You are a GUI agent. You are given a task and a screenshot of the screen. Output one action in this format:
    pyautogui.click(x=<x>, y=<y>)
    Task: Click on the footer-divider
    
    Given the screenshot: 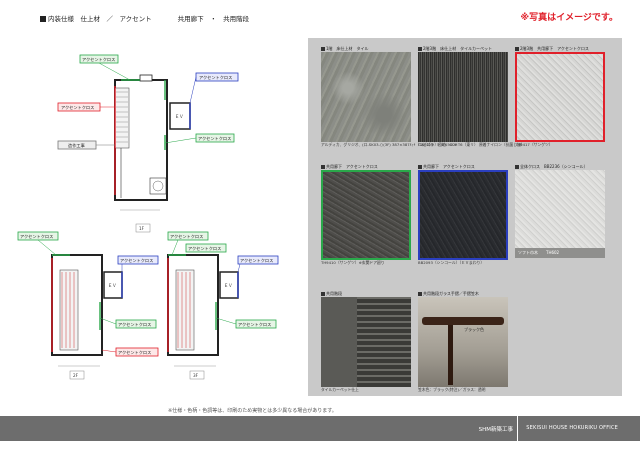 What is the action you would take?
    pyautogui.click(x=517, y=428)
    